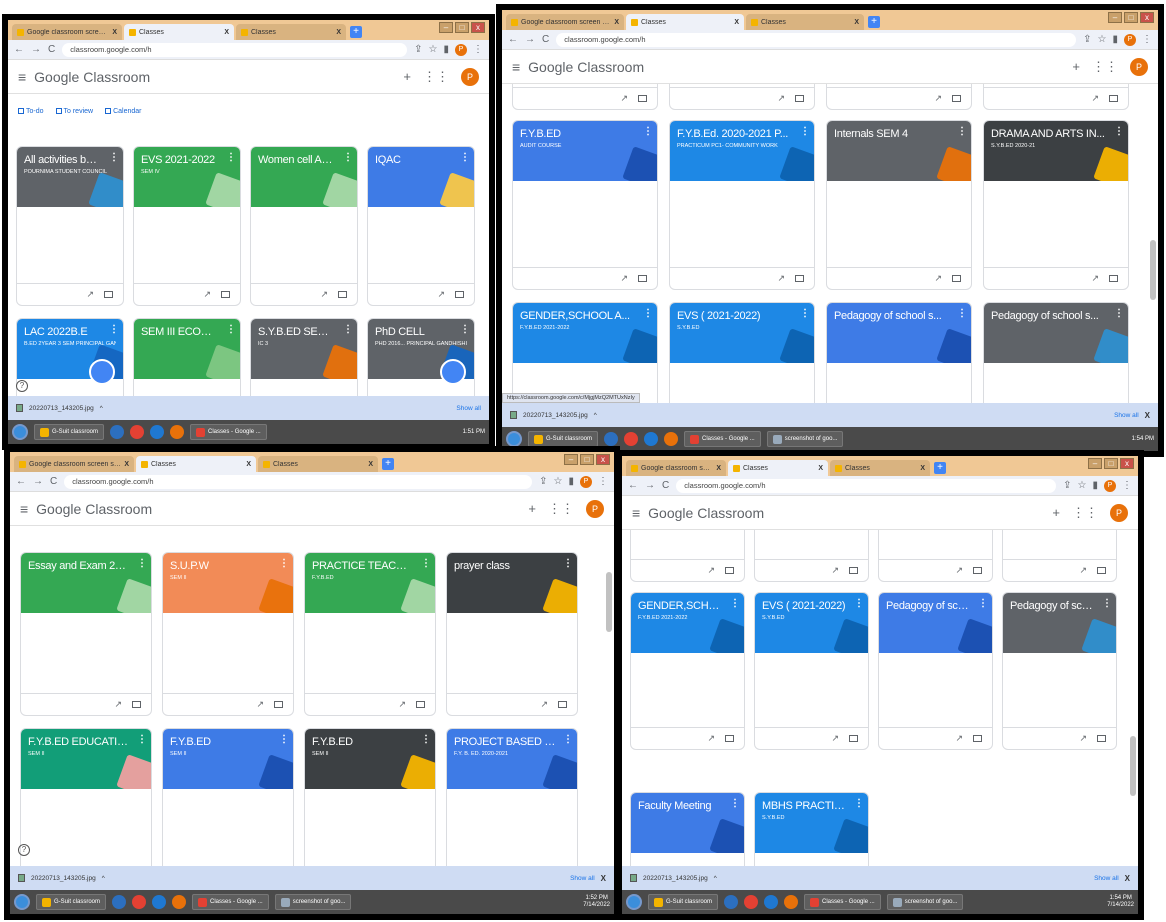 The image size is (1166, 922). What do you see at coordinates (935, 671) in the screenshot?
I see `class-card: Pedagogy of school s...⋮ ↗` at bounding box center [935, 671].